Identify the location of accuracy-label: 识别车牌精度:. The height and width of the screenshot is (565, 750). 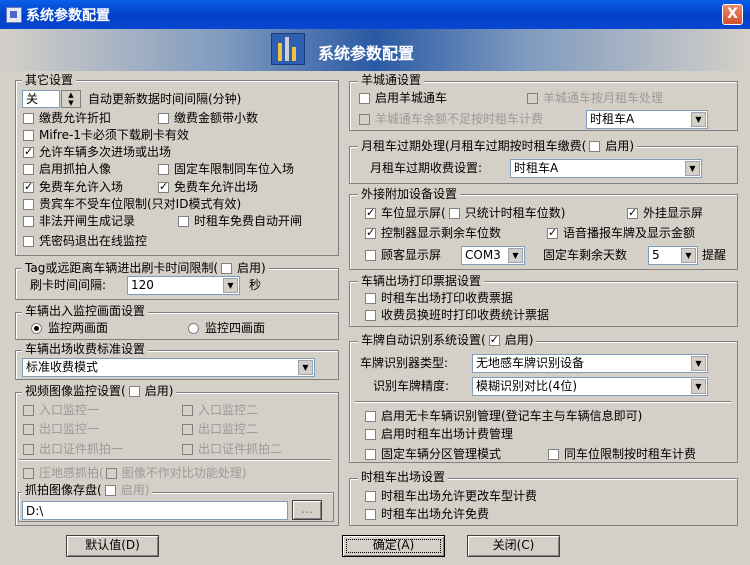
(411, 386).